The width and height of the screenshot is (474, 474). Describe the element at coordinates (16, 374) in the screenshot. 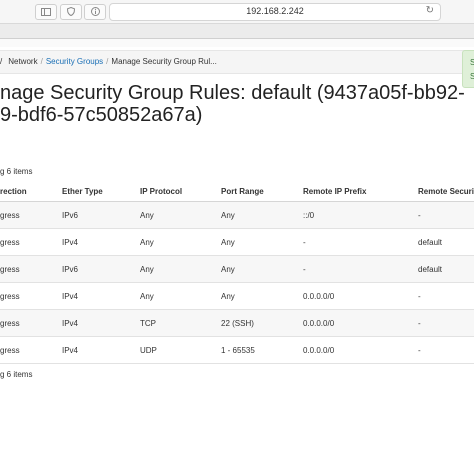

I see `items-count-bottom: g 6 items` at that location.